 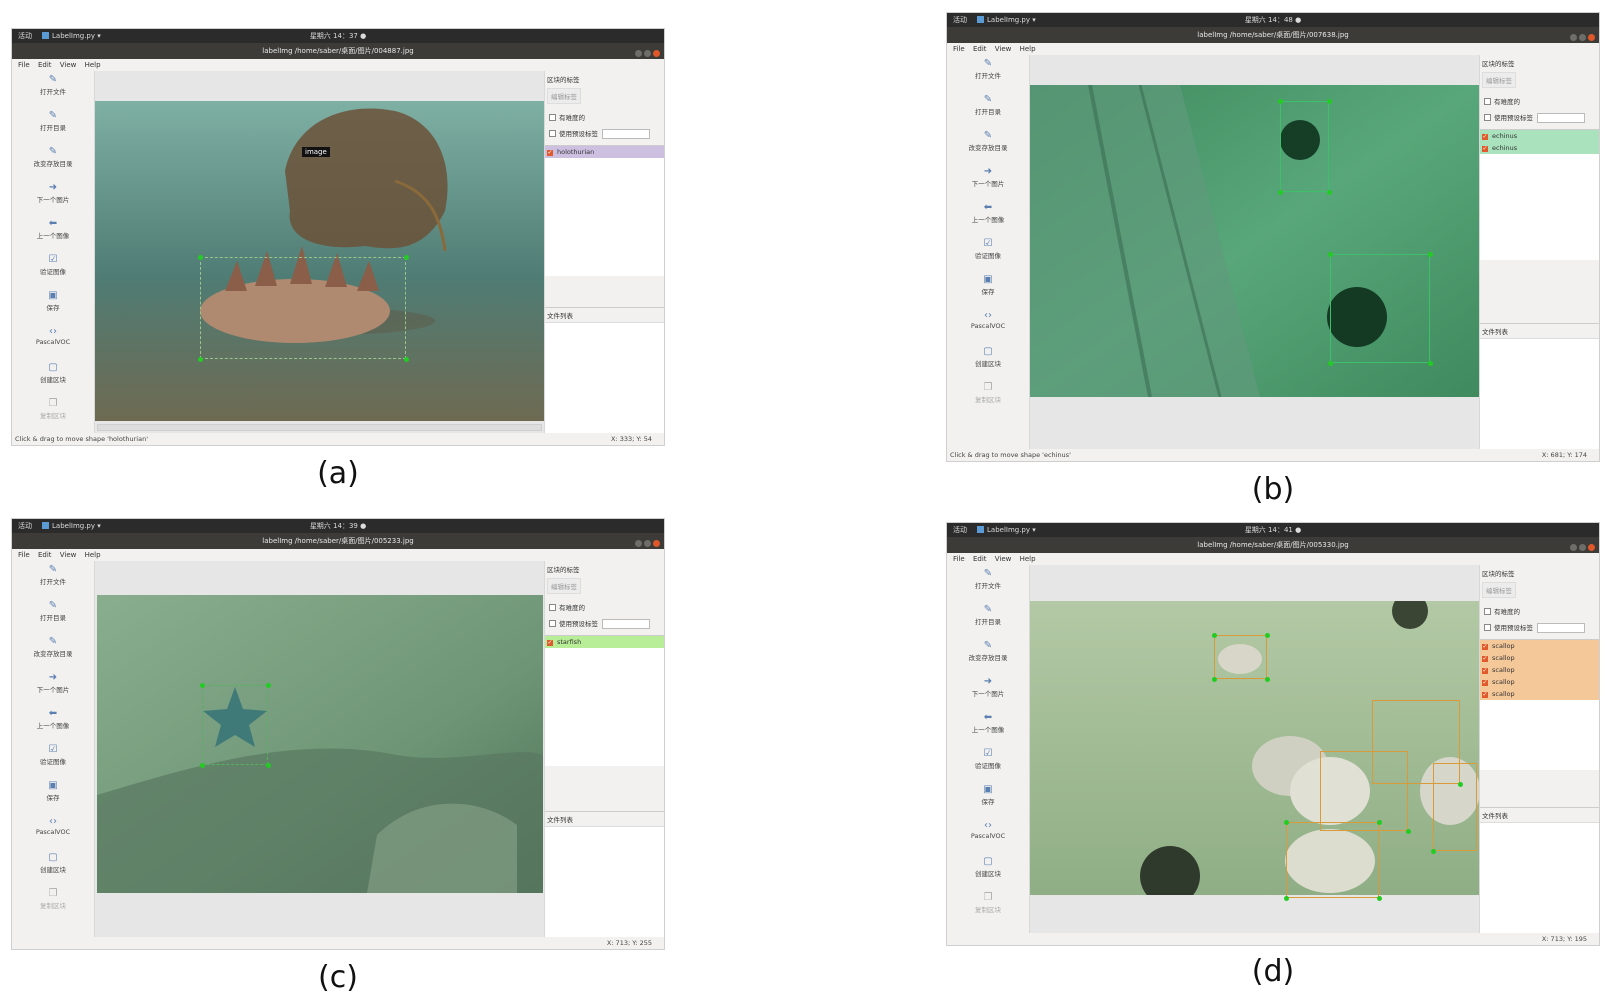 What do you see at coordinates (303, 308) in the screenshot?
I see `bounding-box-holothurian` at bounding box center [303, 308].